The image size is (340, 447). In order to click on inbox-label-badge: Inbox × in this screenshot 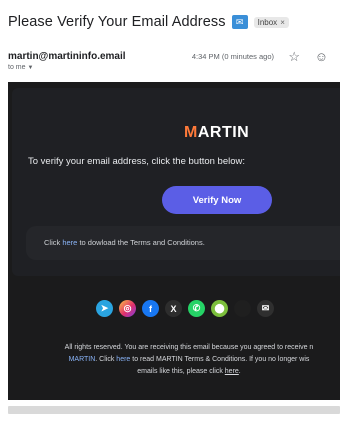, I will do `click(271, 22)`.